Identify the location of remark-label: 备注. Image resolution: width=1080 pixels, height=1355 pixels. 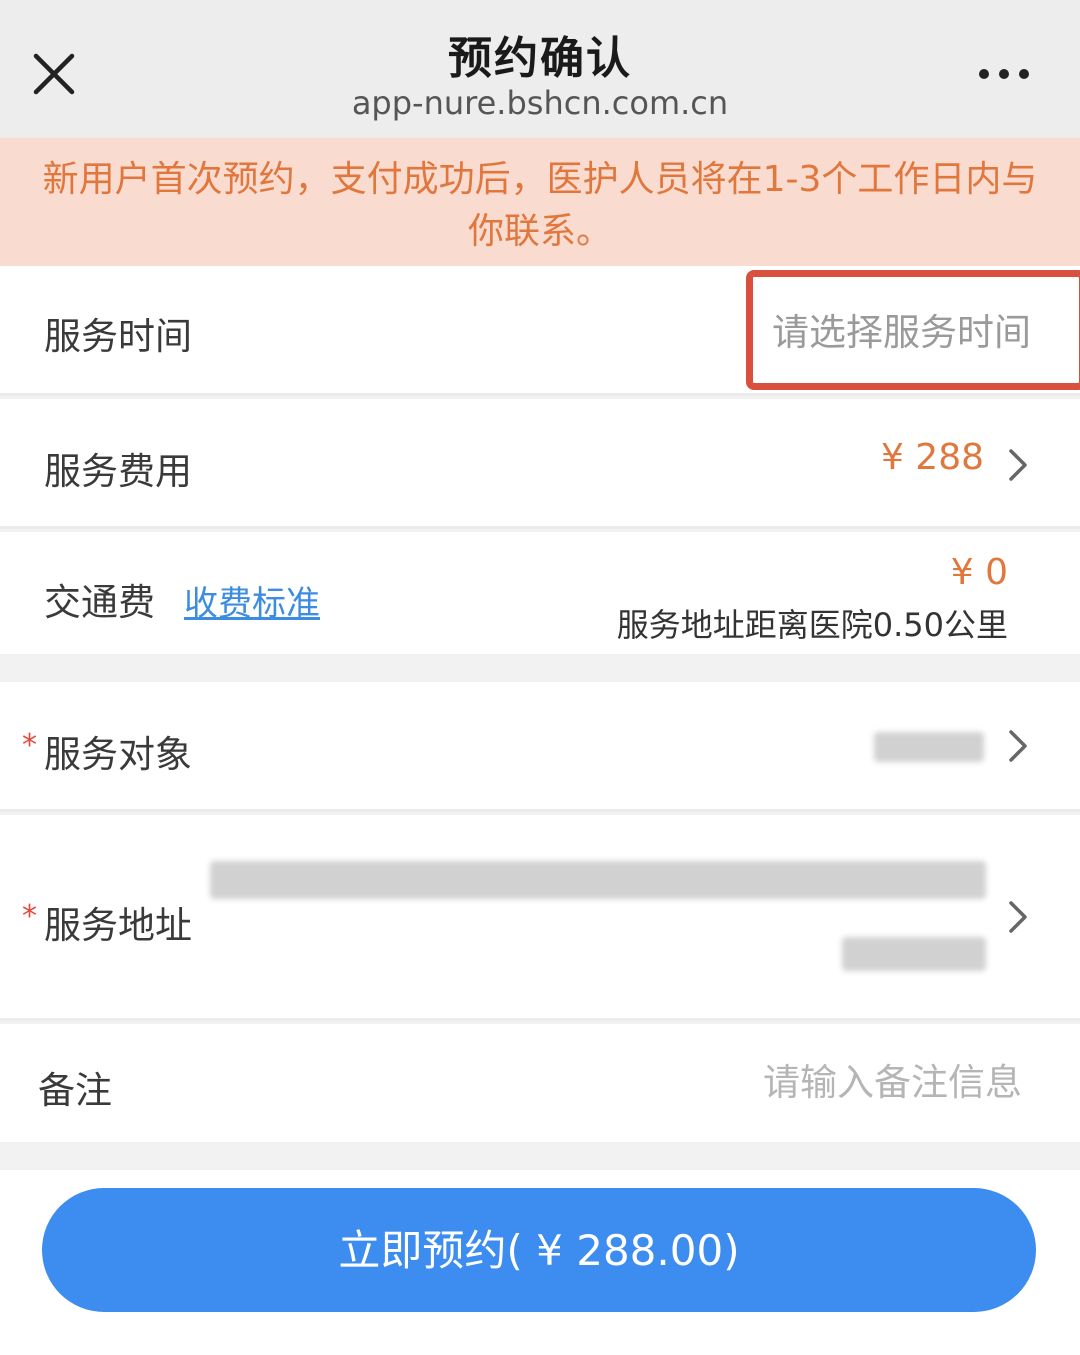
(75, 1090).